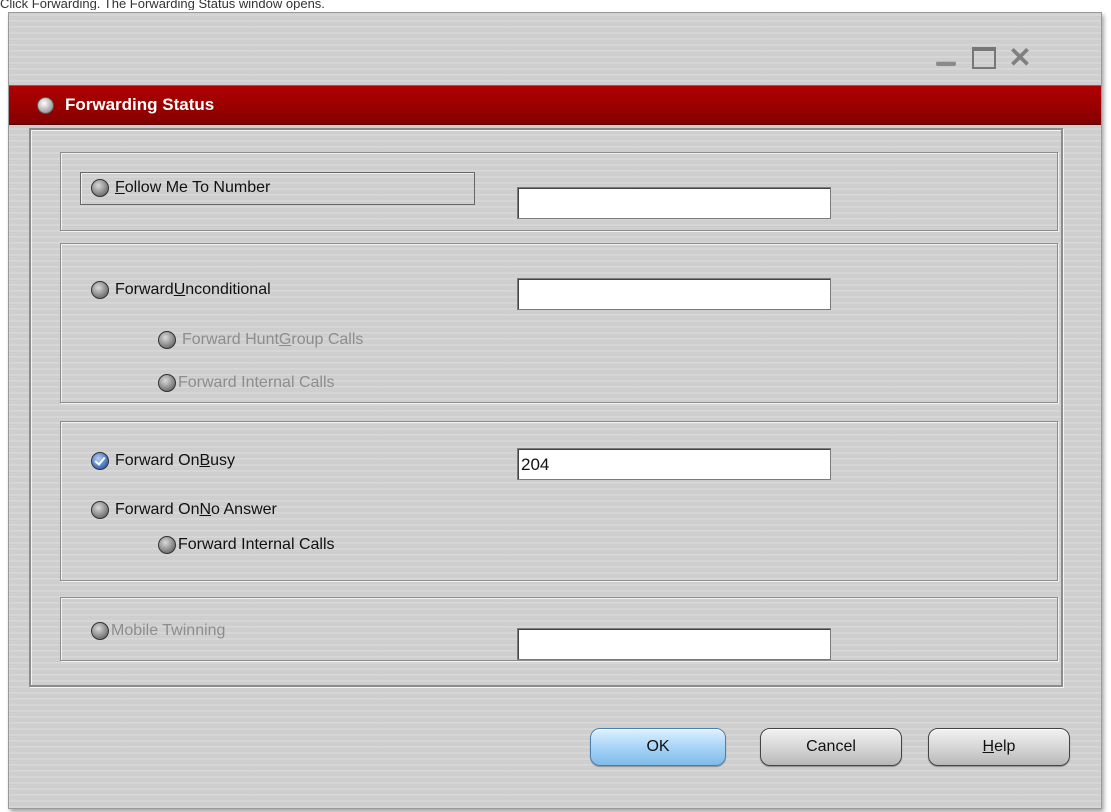 The image size is (1111, 812). I want to click on title-orb-icon, so click(45, 105).